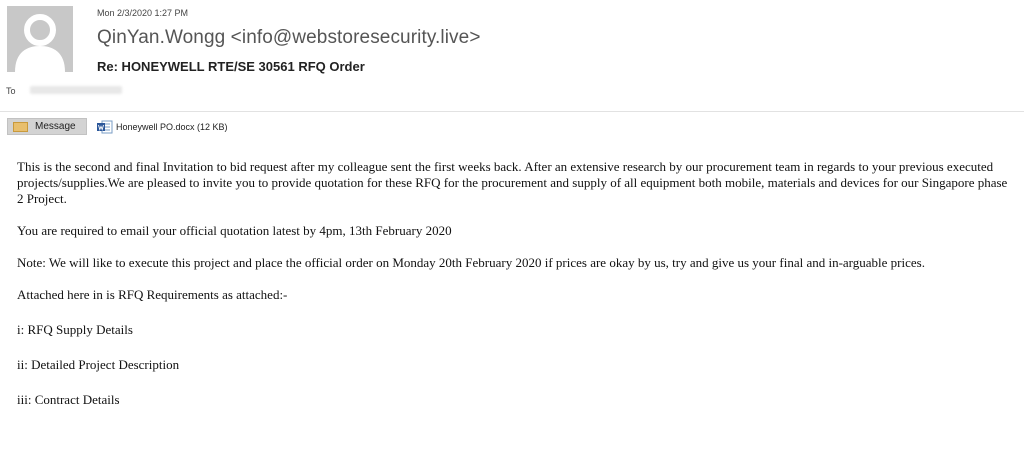  What do you see at coordinates (512, 127) in the screenshot?
I see `attachment-bar: Message Honeywell PO.docx (12 KB)` at bounding box center [512, 127].